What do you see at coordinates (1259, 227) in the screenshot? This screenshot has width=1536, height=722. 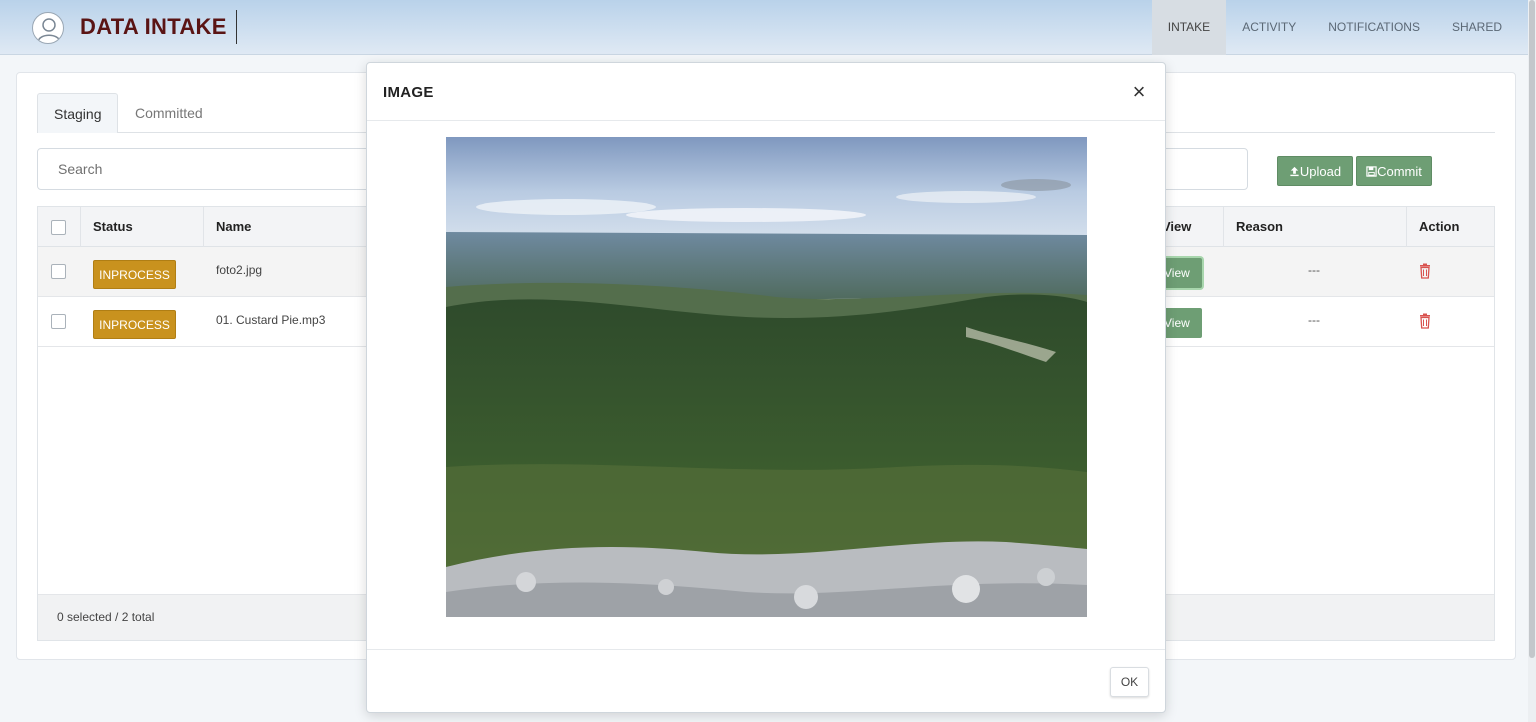 I see `header-reason: Reason` at bounding box center [1259, 227].